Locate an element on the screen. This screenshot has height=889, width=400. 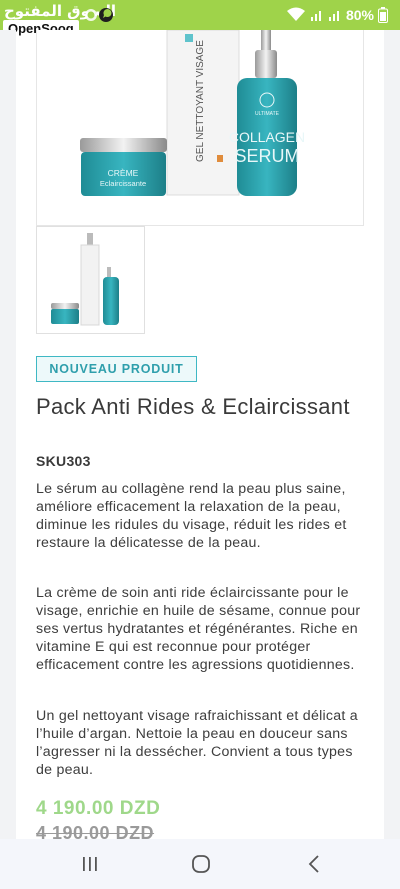
recent-apps-icon is located at coordinates (90, 864).